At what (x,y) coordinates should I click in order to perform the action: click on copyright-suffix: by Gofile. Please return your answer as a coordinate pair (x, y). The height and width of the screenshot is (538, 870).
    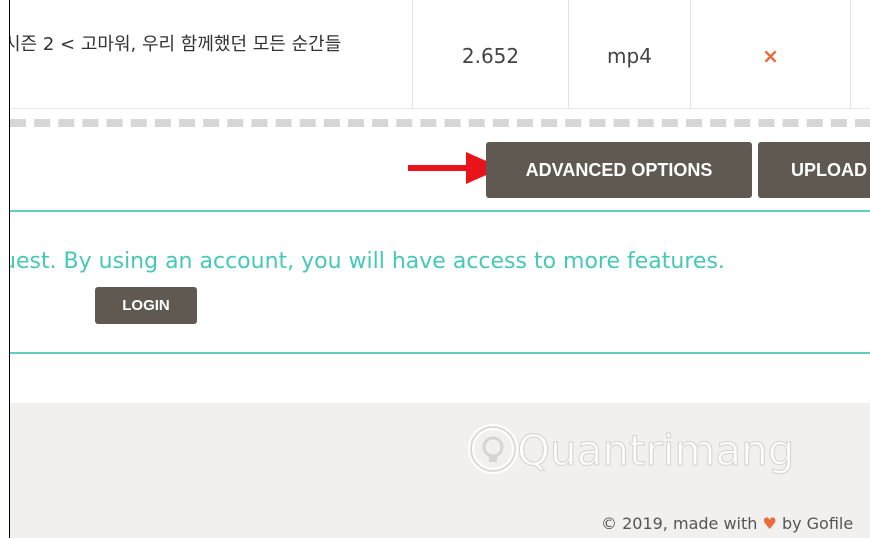
    Looking at the image, I should click on (817, 523).